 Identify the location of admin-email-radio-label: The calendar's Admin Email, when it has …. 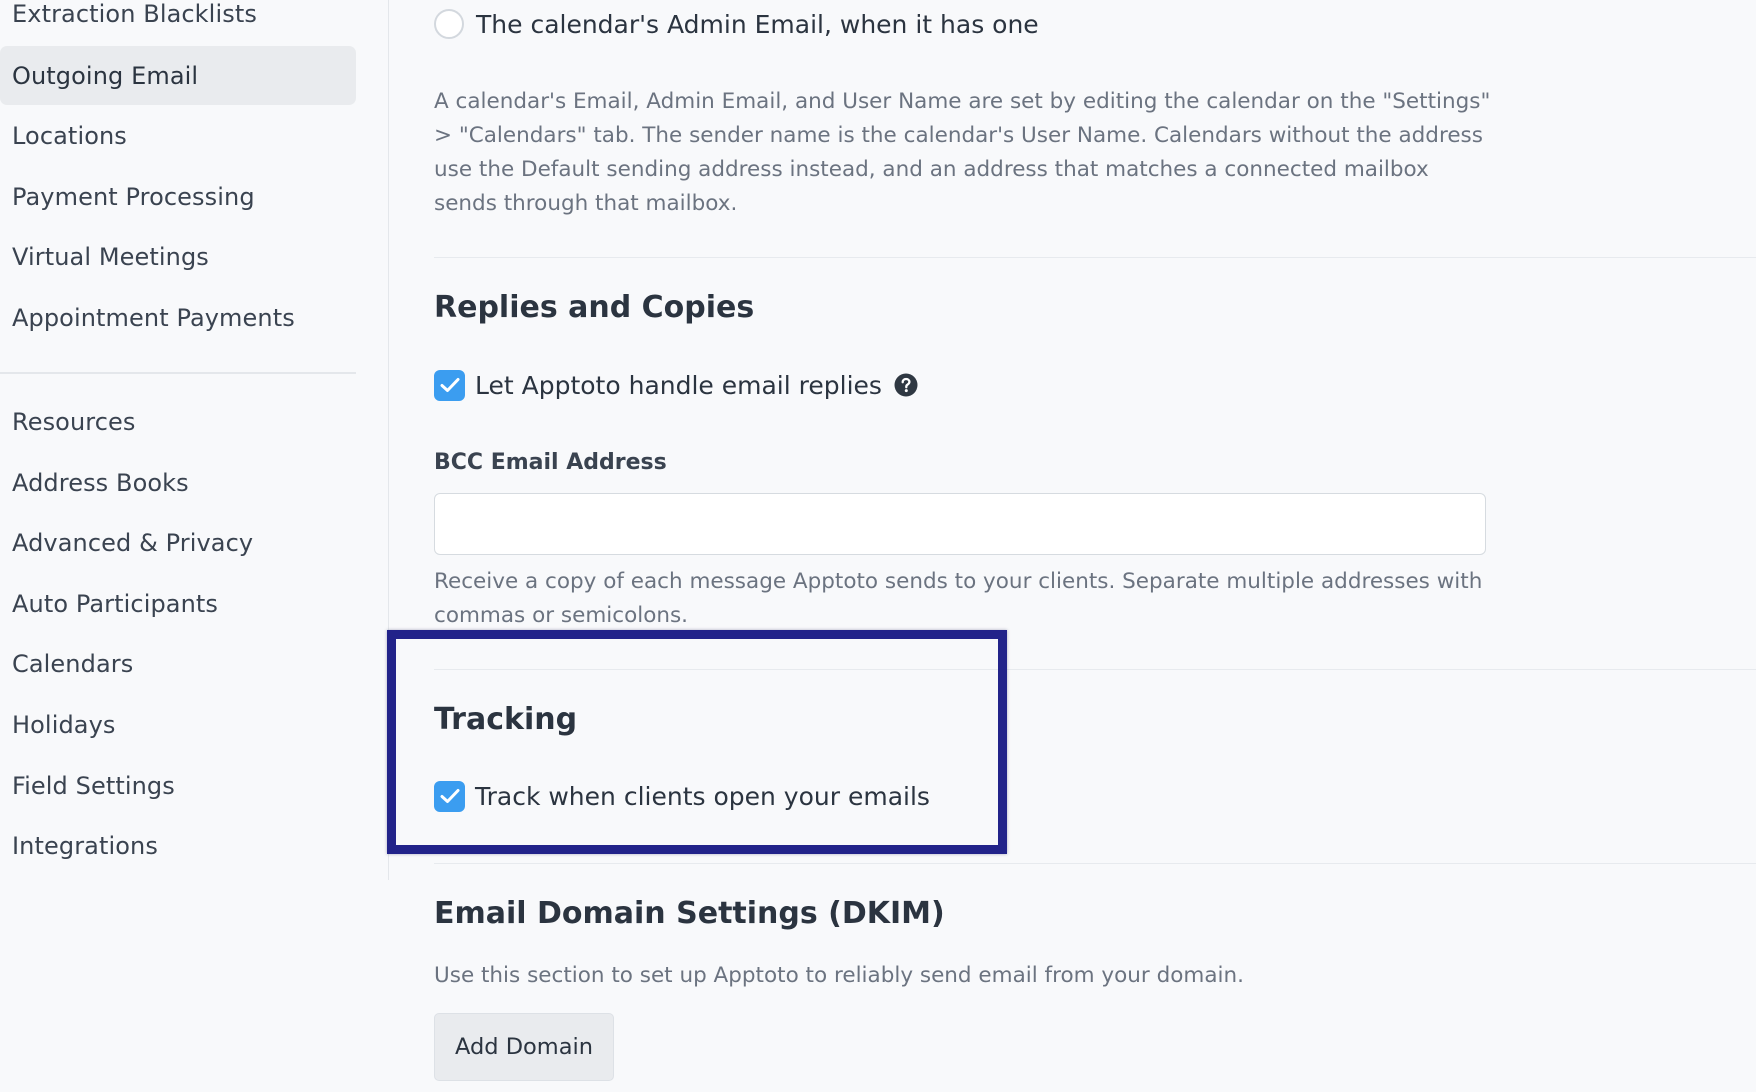
(757, 24).